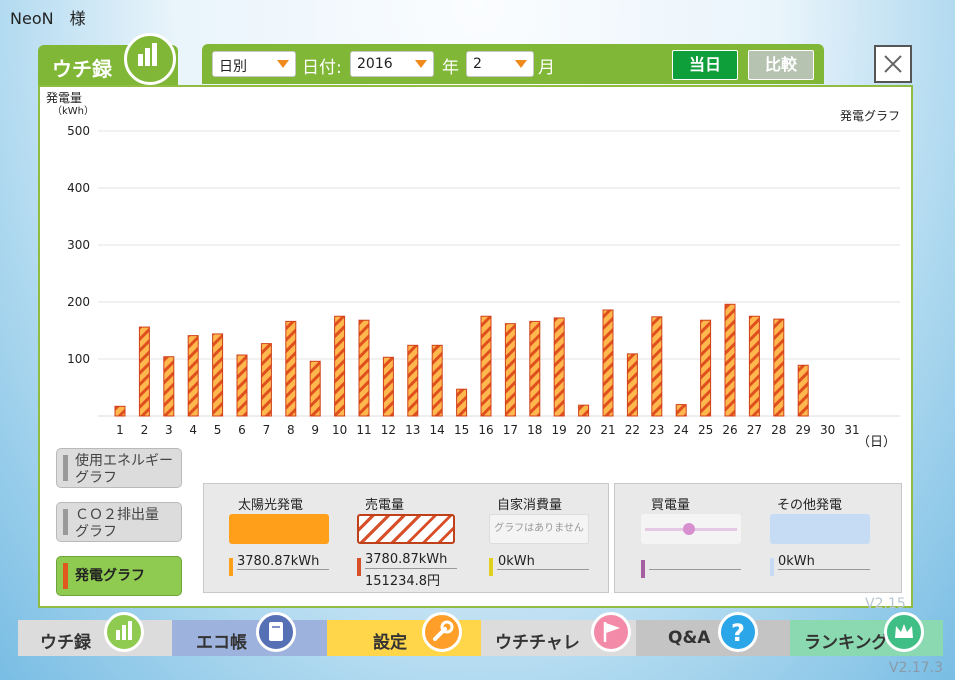 The height and width of the screenshot is (680, 955). What do you see at coordinates (221, 643) in the screenshot?
I see `nav-ecocho-label: エコ帳` at bounding box center [221, 643].